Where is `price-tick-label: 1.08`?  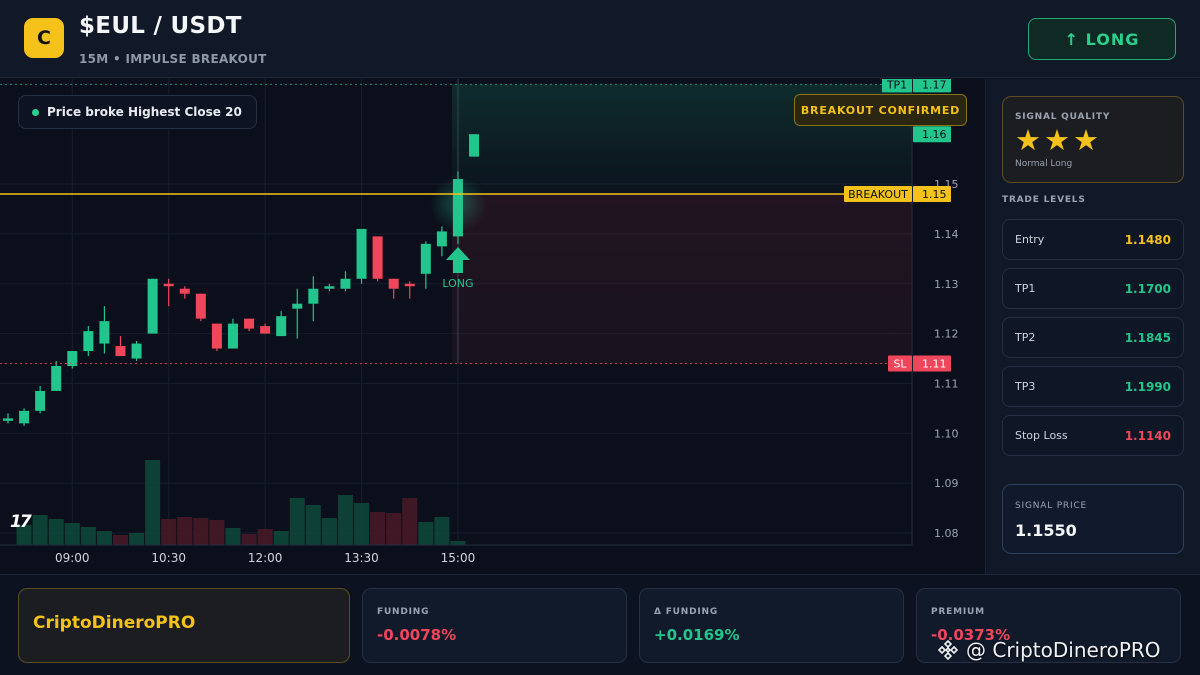 price-tick-label: 1.08 is located at coordinates (946, 533).